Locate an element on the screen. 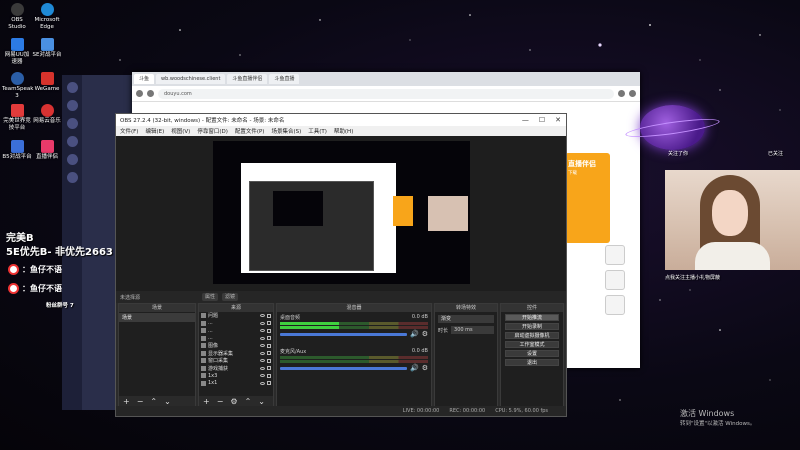 Image resolution: width=800 pixels, height=450 pixels. exit-button: 退出 is located at coordinates (532, 362).